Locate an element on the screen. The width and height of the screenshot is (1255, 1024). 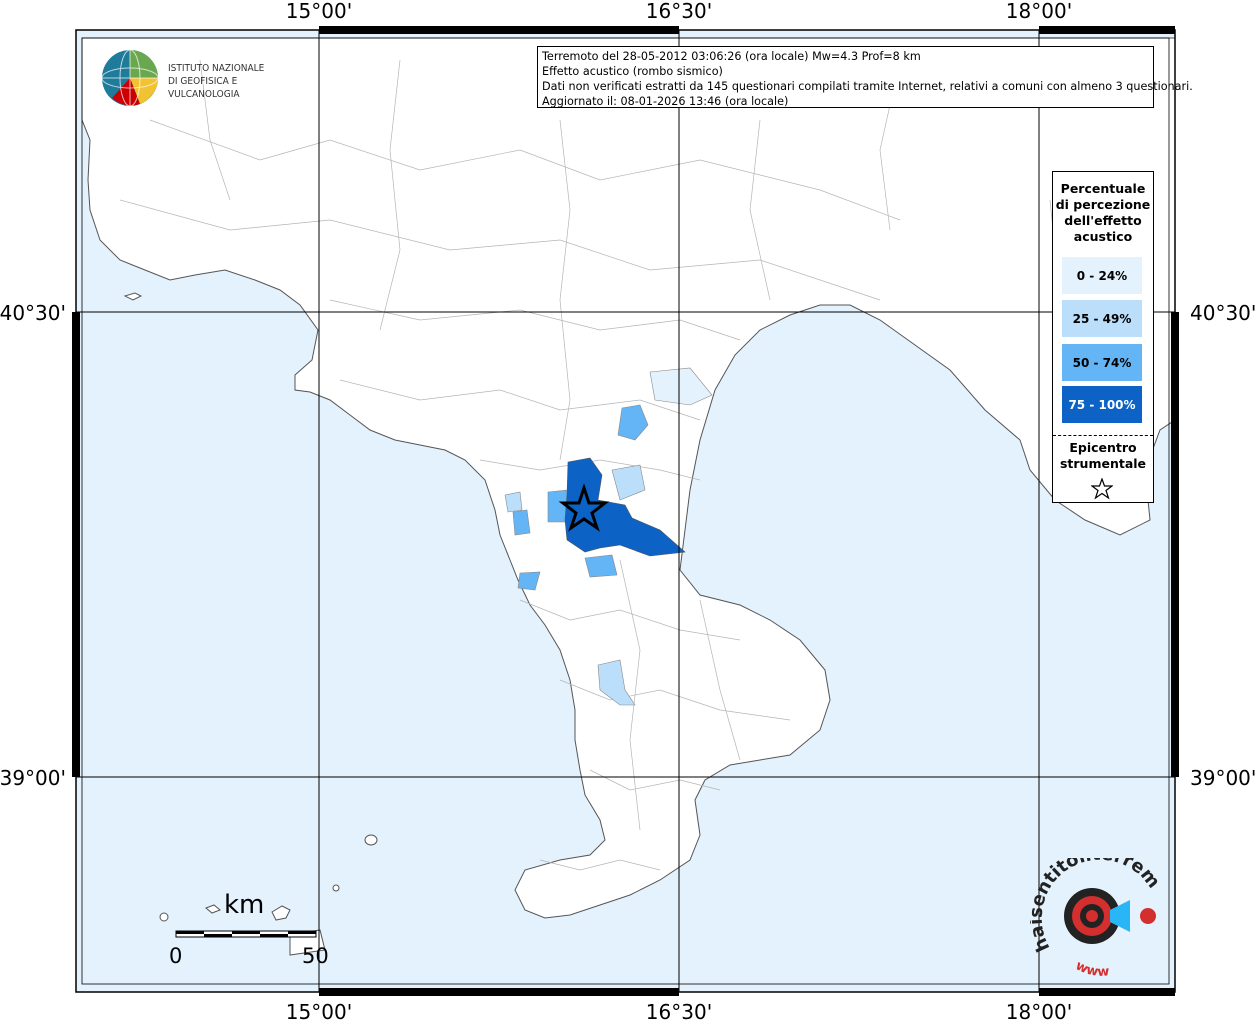
island-panarea is located at coordinates (336, 888).